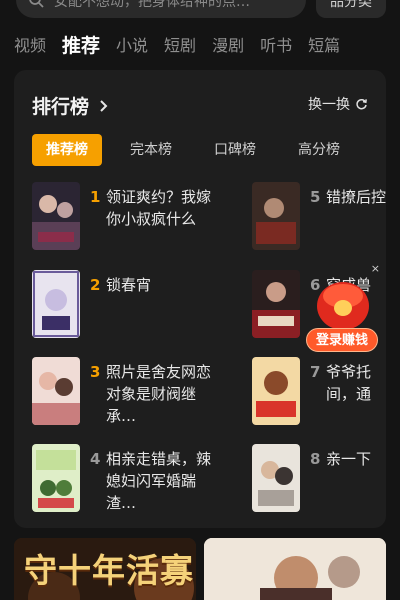  Describe the element at coordinates (351, 9) in the screenshot. I see `category-button: 品分类` at that location.